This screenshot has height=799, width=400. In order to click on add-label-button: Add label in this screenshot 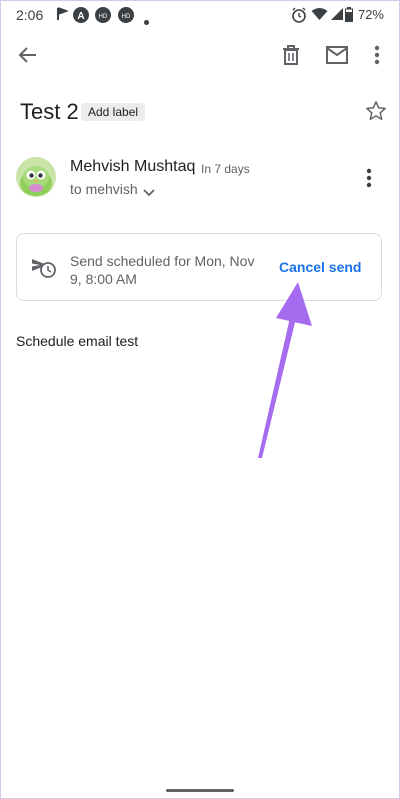, I will do `click(113, 112)`.